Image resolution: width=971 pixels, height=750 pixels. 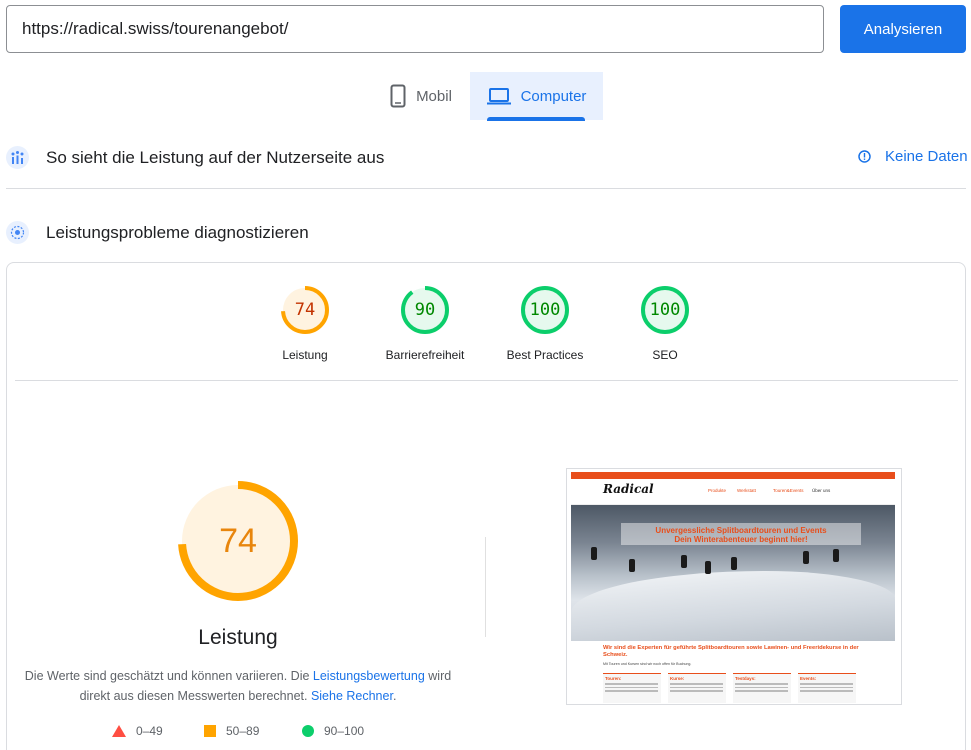 I want to click on performance-title: Leistung, so click(x=238, y=637).